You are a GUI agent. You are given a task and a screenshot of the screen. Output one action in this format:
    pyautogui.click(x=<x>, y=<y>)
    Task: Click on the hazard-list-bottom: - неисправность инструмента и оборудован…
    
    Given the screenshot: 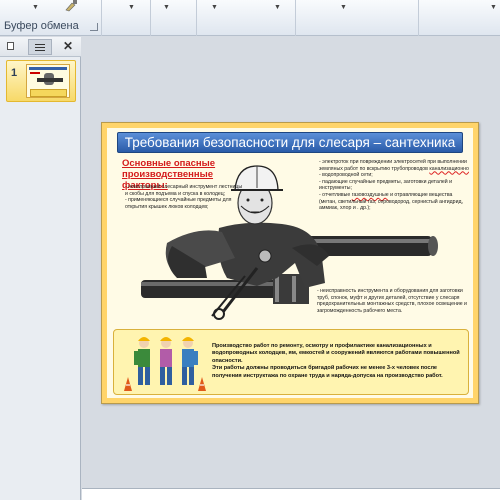 What is the action you would take?
    pyautogui.click(x=392, y=301)
    